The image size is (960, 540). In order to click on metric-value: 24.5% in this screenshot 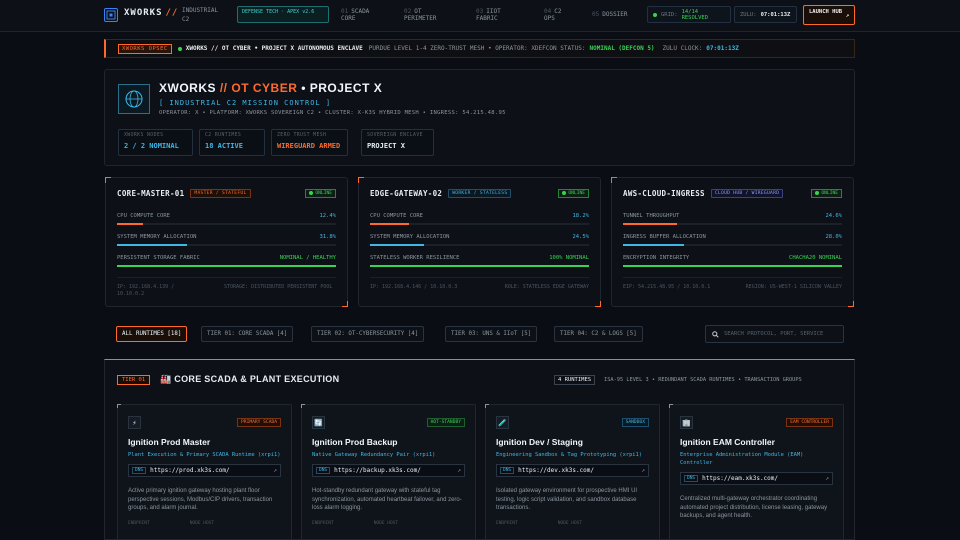, I will do `click(580, 237)`.